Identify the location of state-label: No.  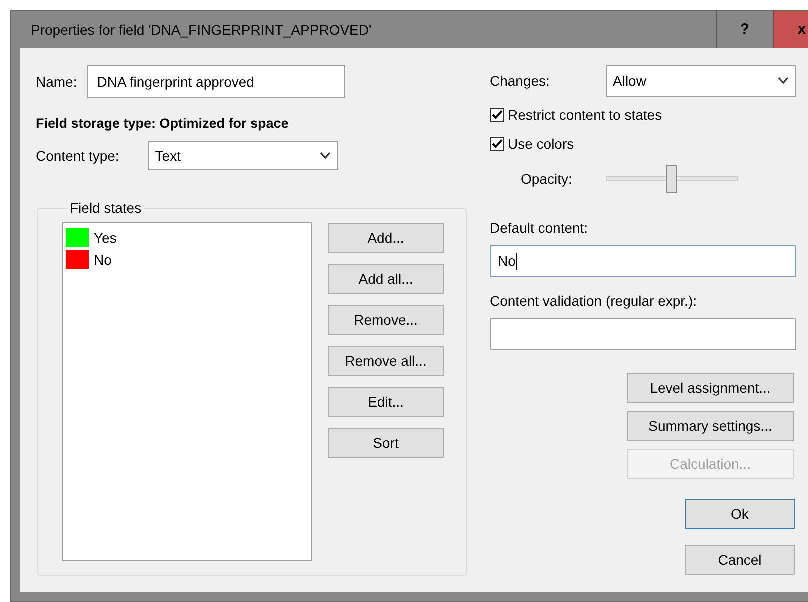
(103, 260).